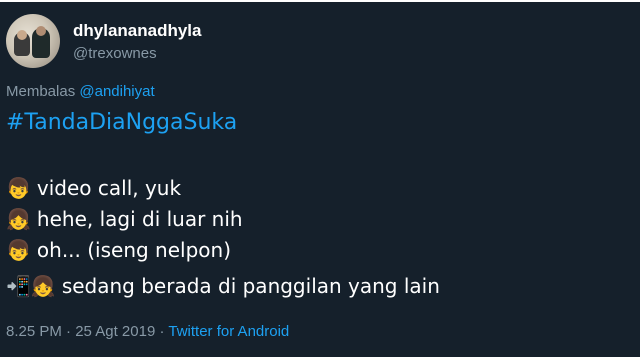  Describe the element at coordinates (18, 219) in the screenshot. I see `girl-emoji-icon: 👧` at that location.